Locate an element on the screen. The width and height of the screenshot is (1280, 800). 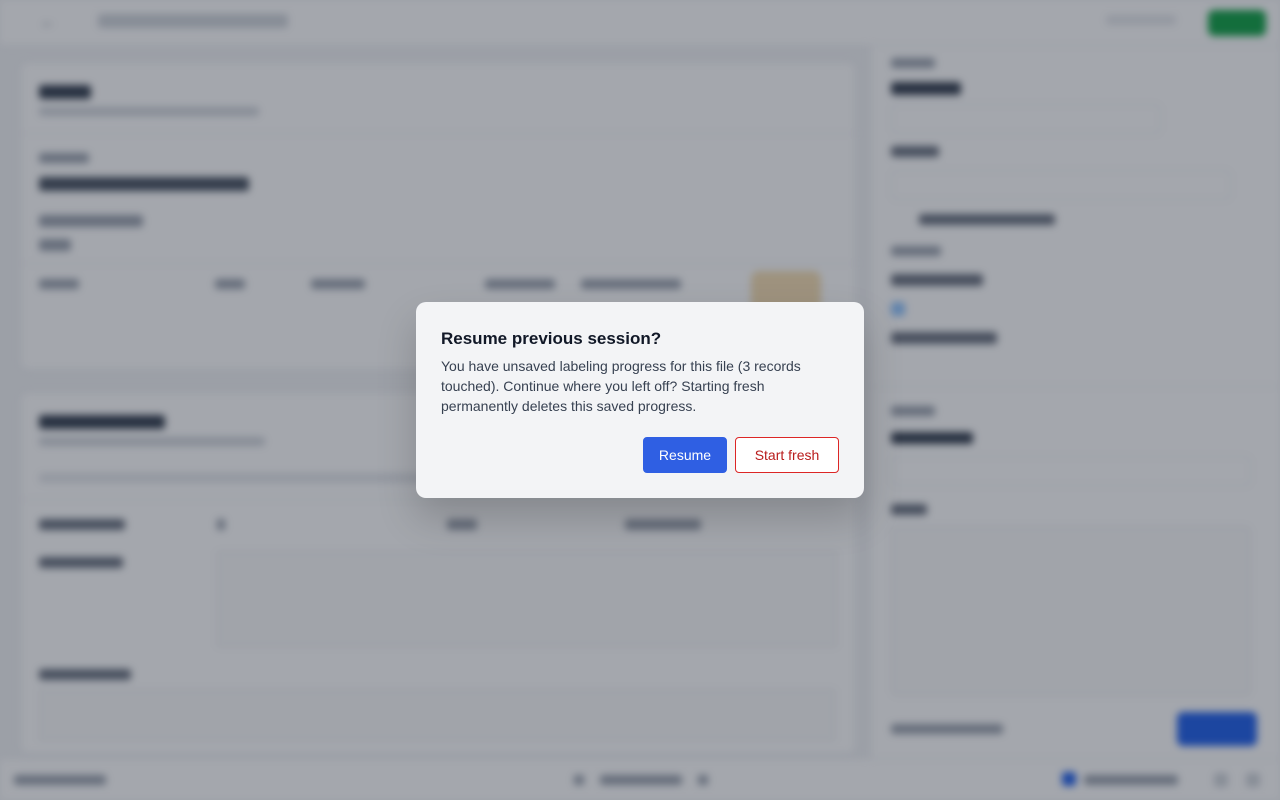
dialog-title: Resume previous session? is located at coordinates (551, 338).